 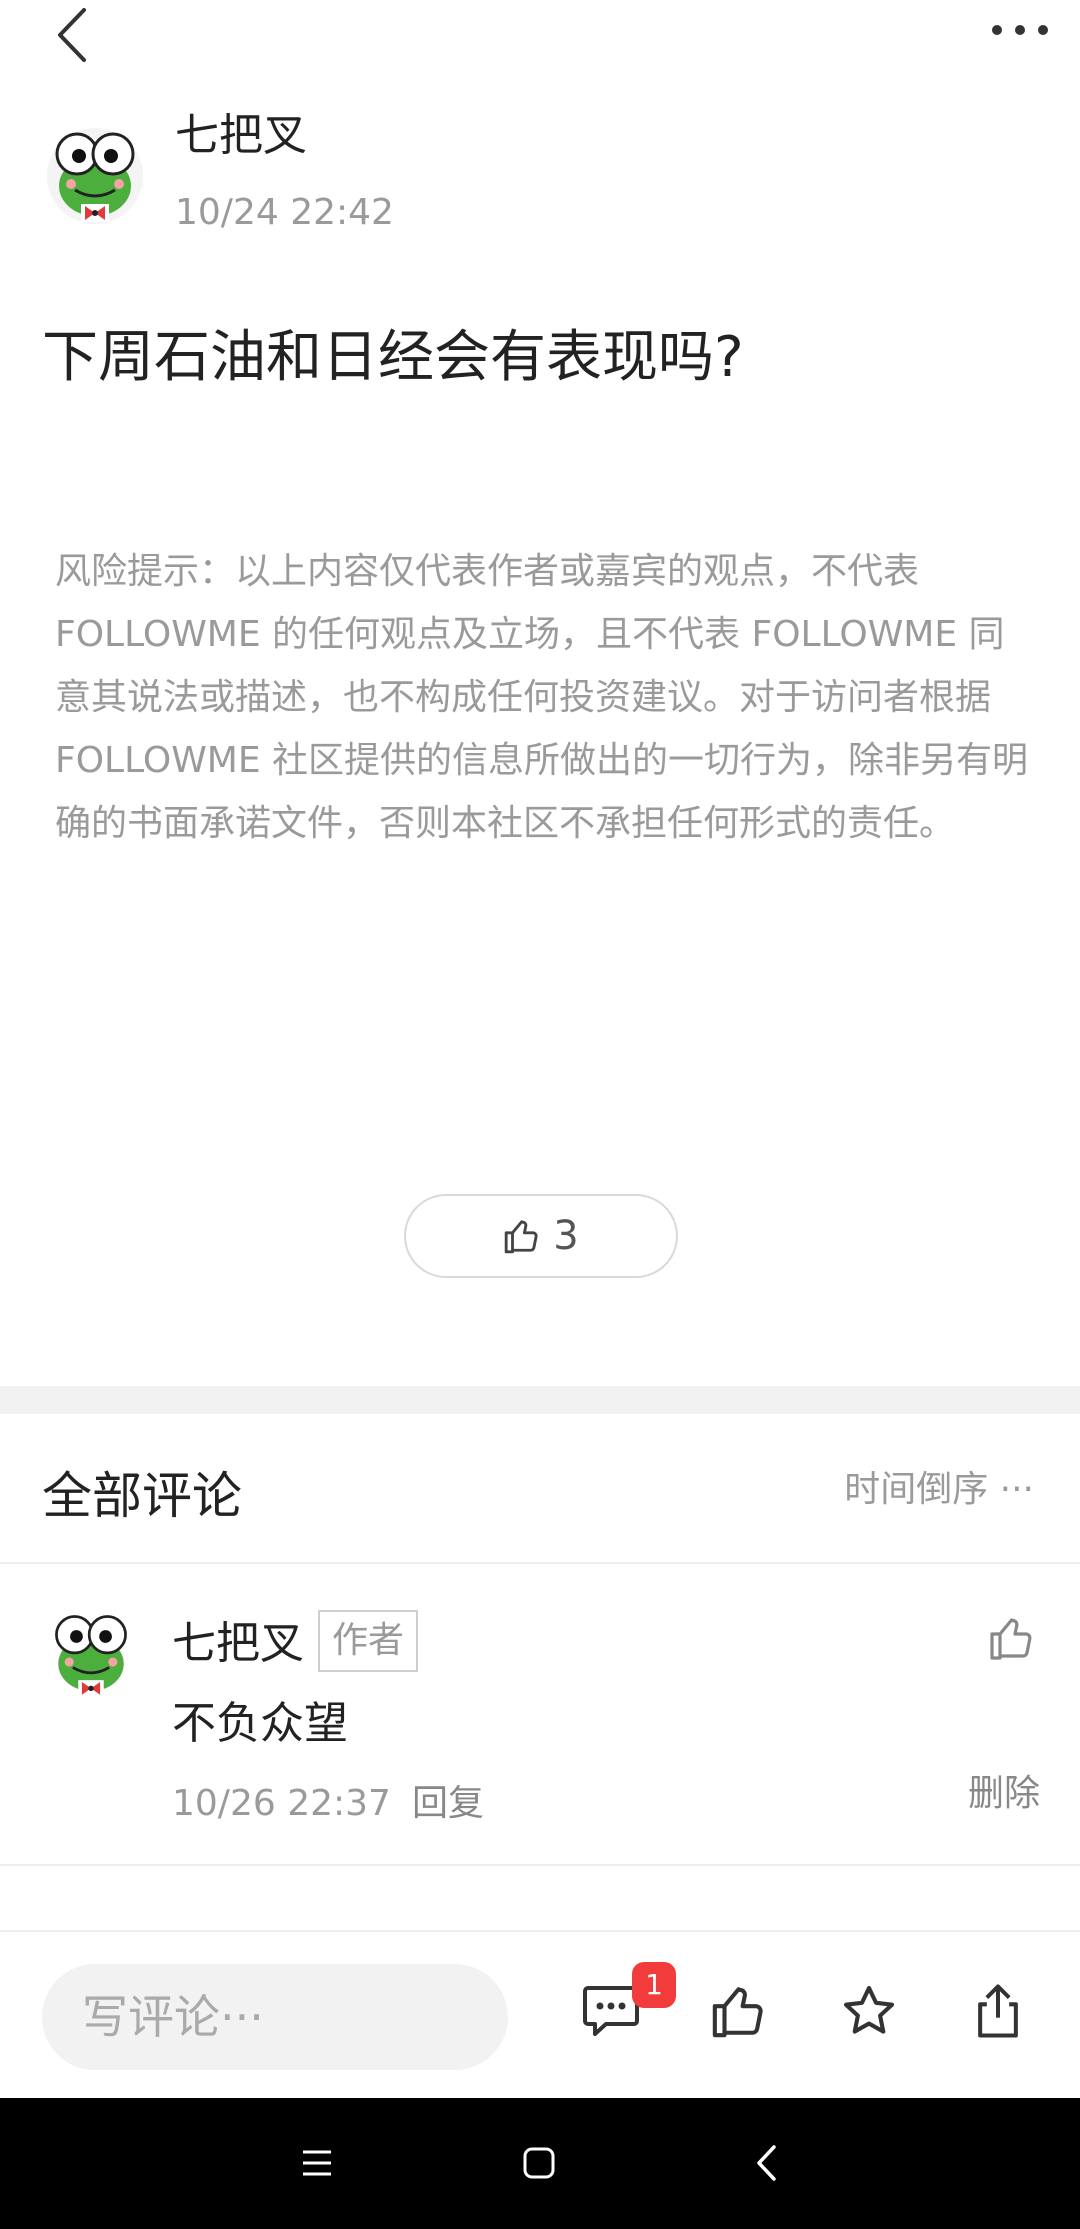 I want to click on menu-icon, so click(x=317, y=2163).